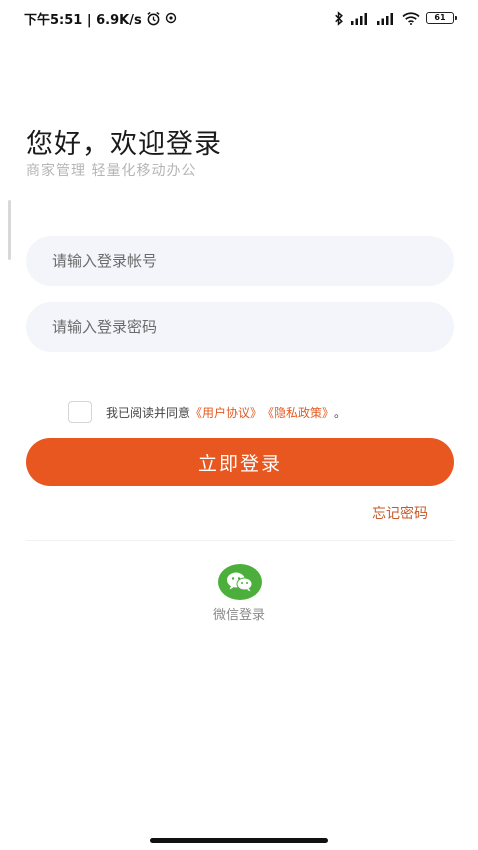 The image size is (478, 850). Describe the element at coordinates (239, 613) in the screenshot. I see `wechat-login-label: 微信登录` at that location.